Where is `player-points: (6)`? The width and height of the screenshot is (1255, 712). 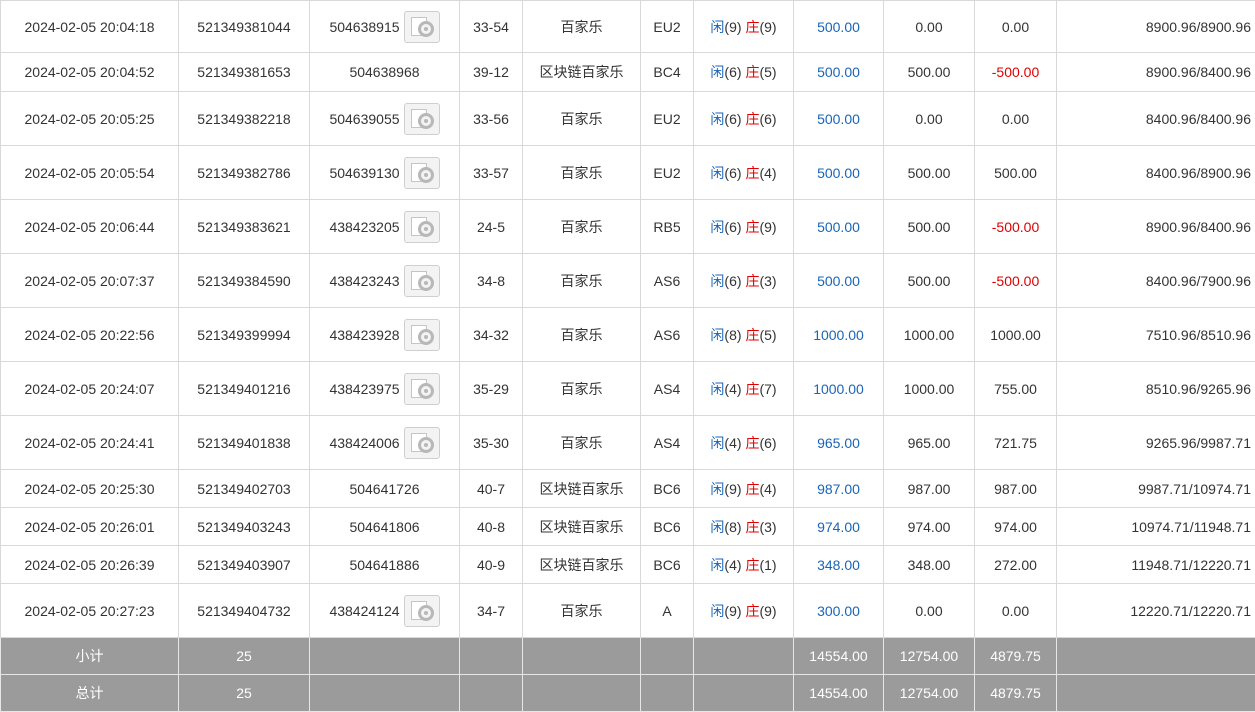 player-points: (6) is located at coordinates (732, 72).